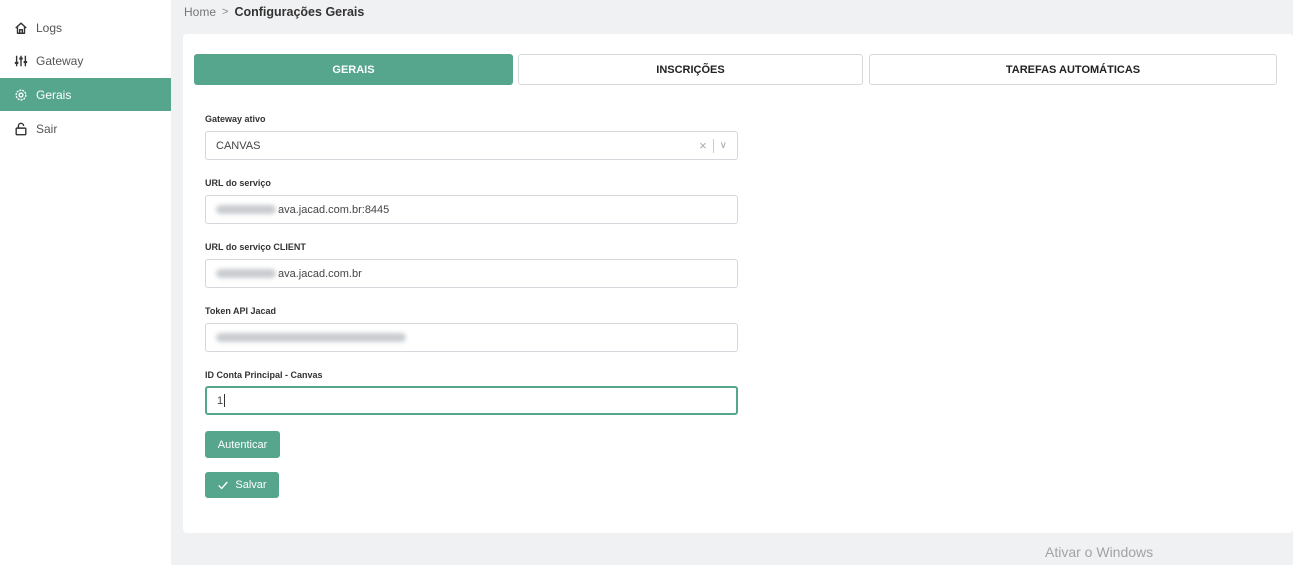  Describe the element at coordinates (251, 485) in the screenshot. I see `save-button-label: Salvar` at that location.